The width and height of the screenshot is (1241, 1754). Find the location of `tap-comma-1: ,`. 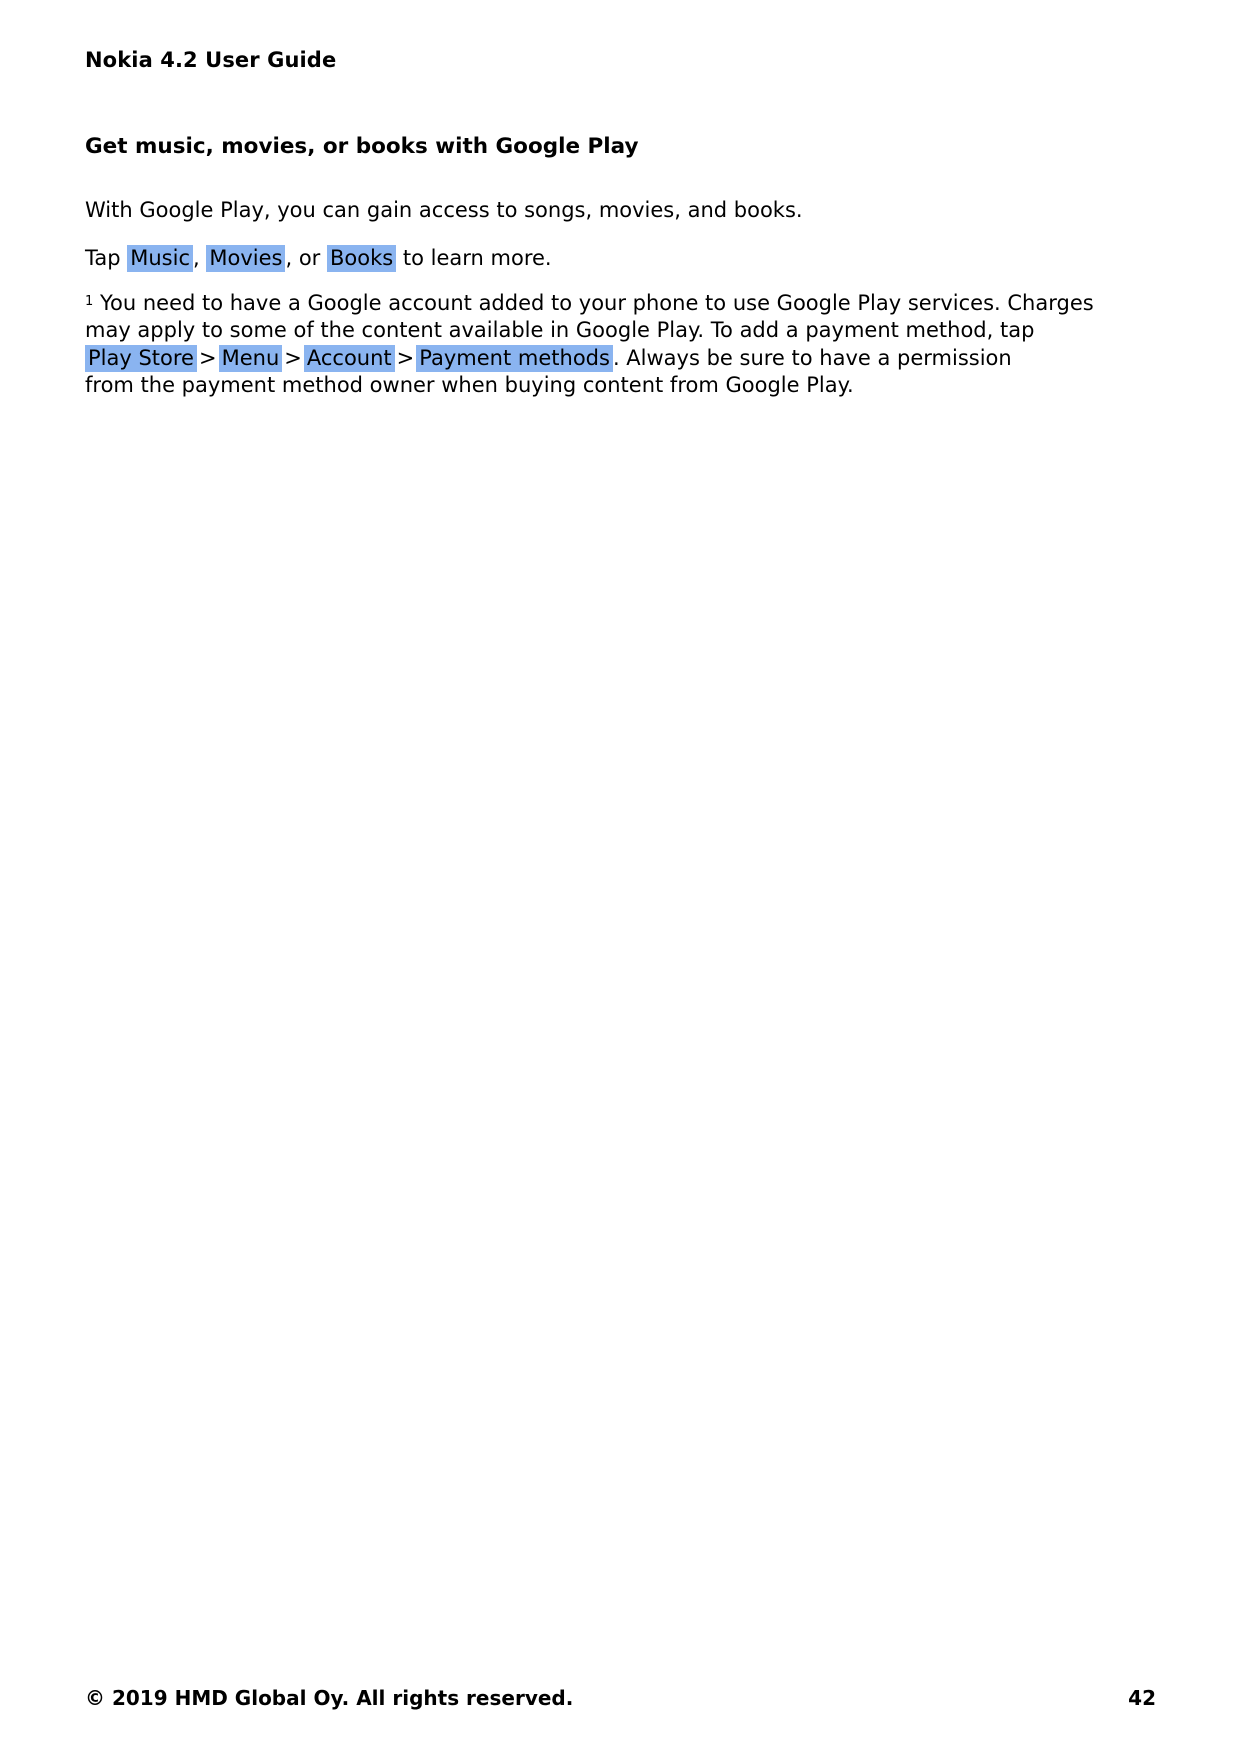

tap-comma-1: , is located at coordinates (196, 258).